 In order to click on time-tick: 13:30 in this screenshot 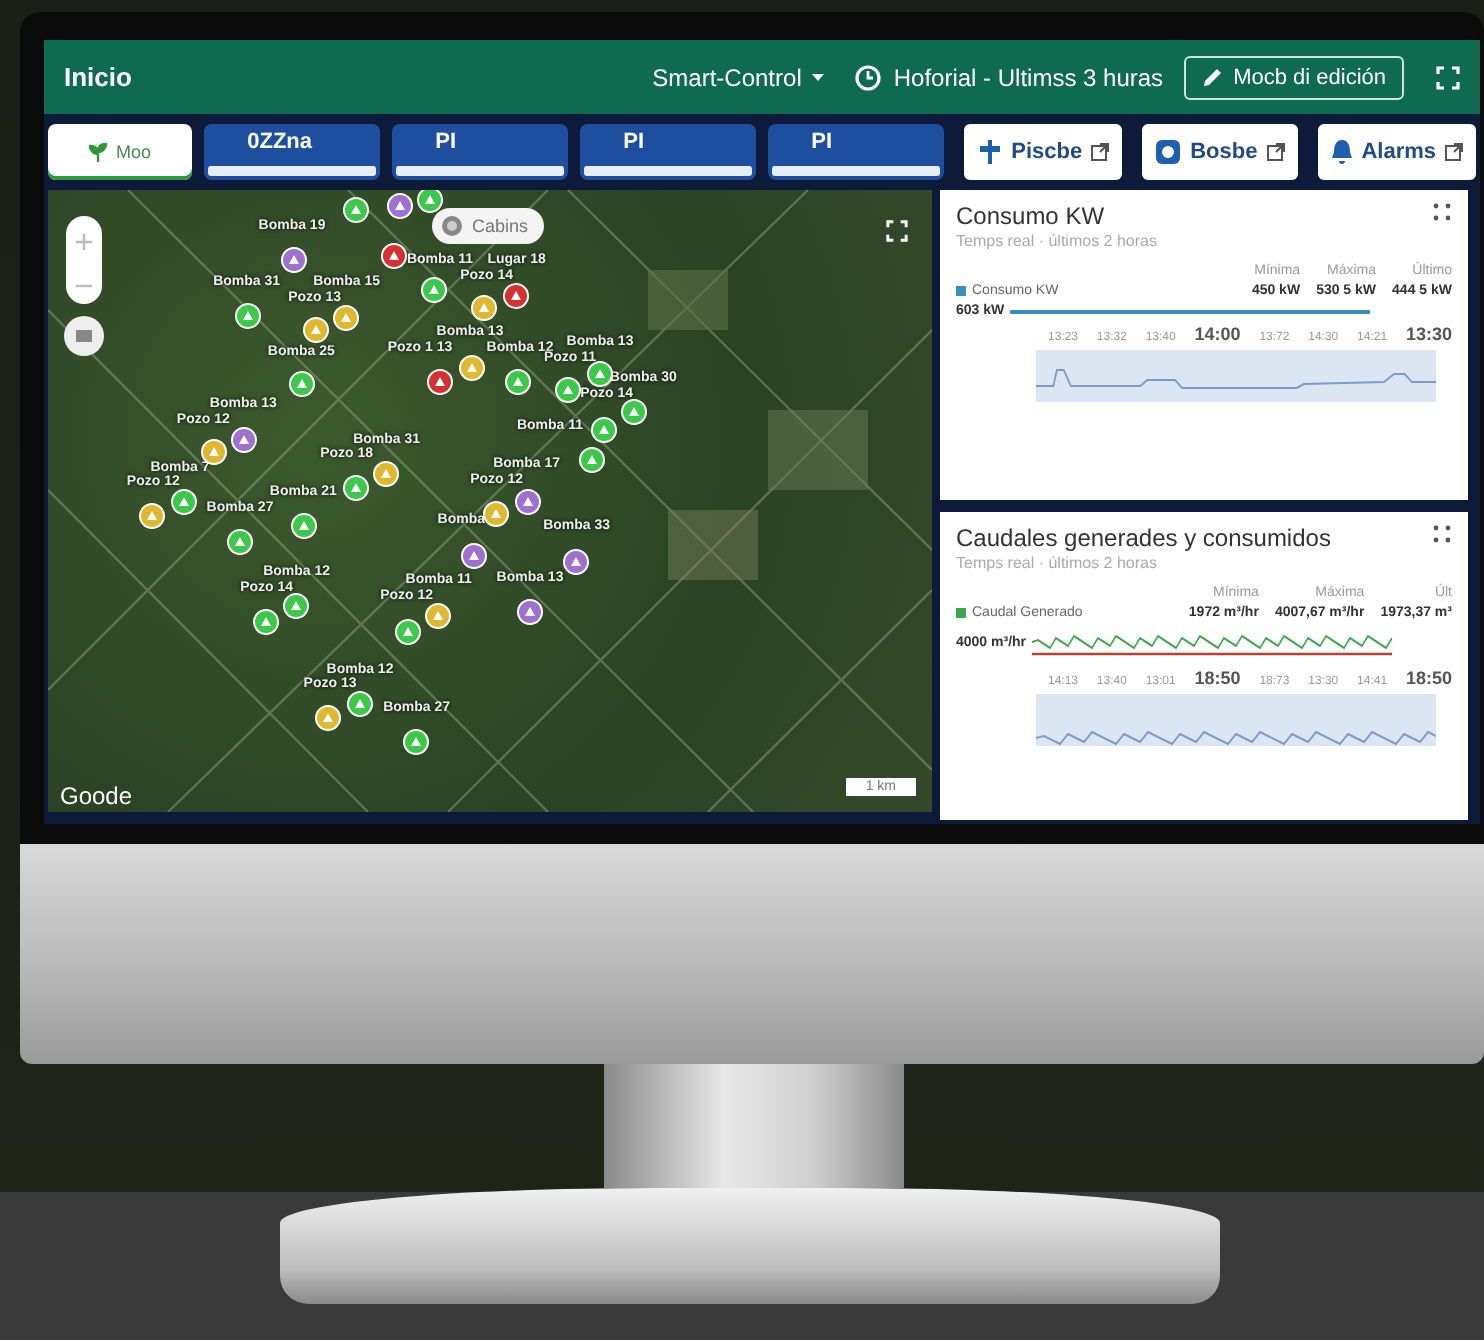, I will do `click(1428, 334)`.